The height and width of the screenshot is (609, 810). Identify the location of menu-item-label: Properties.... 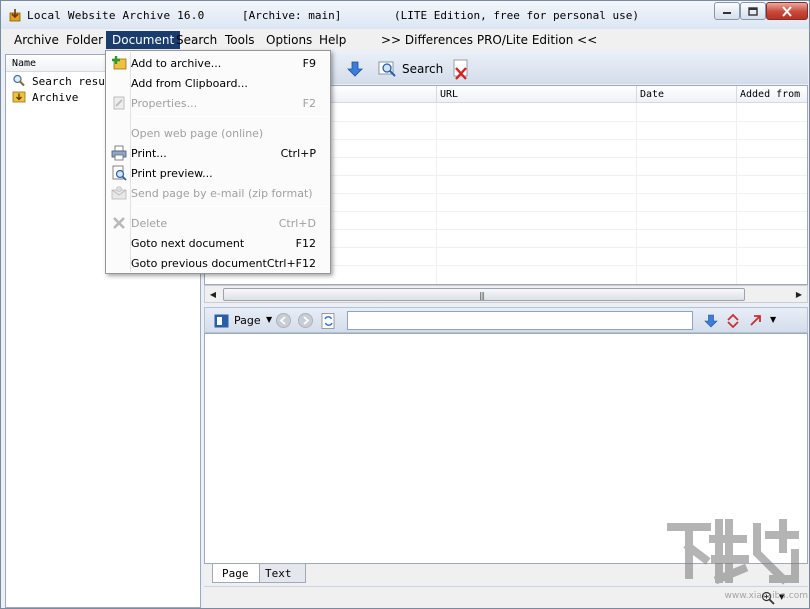
(164, 103).